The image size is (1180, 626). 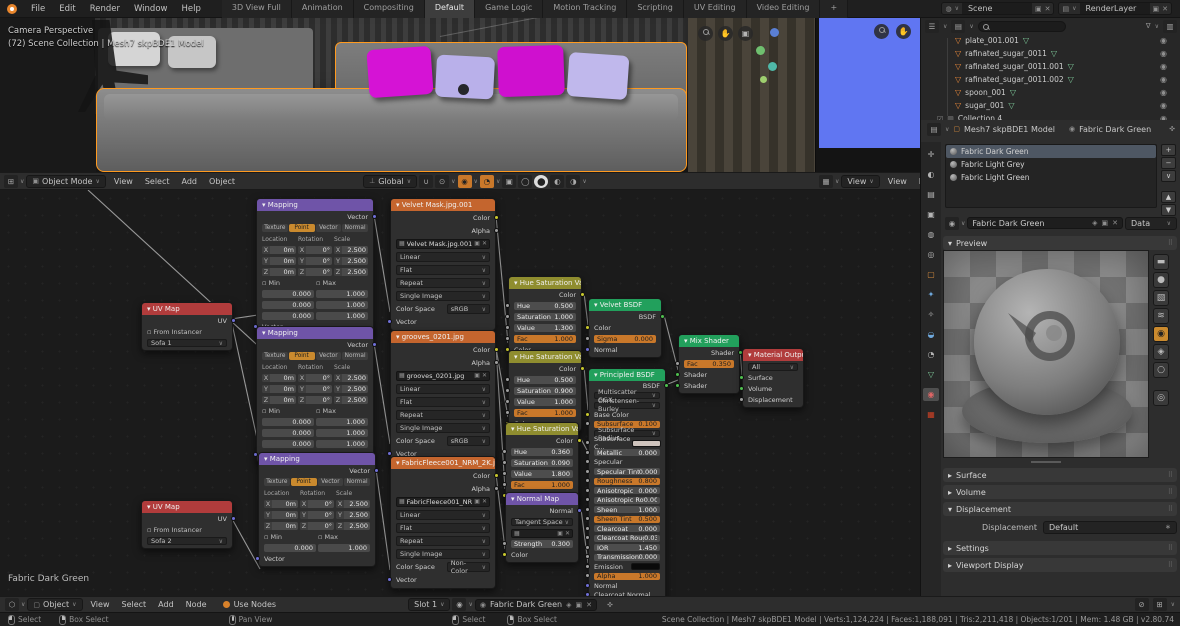 What do you see at coordinates (525, 181) in the screenshot?
I see `shading-wireframe-icon: ◯` at bounding box center [525, 181].